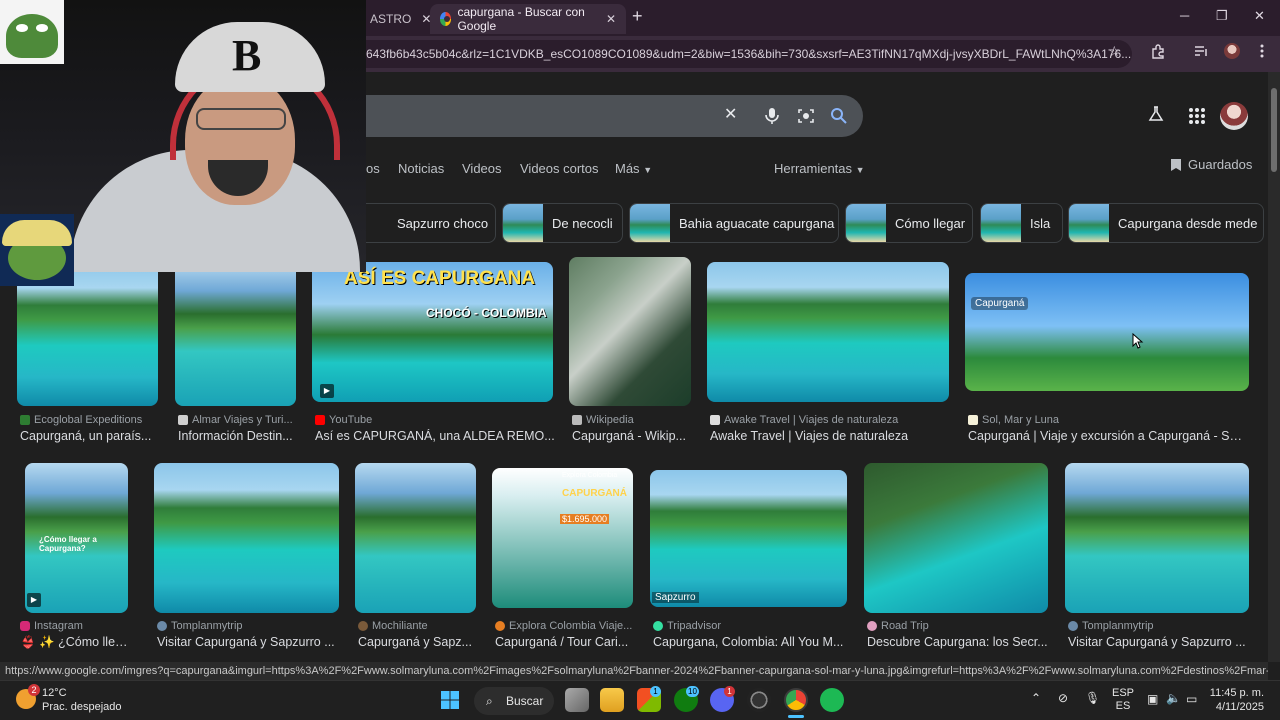 The height and width of the screenshot is (720, 1280). I want to click on chip-sapzurro-choco: Sapzurro choco, so click(421, 223).